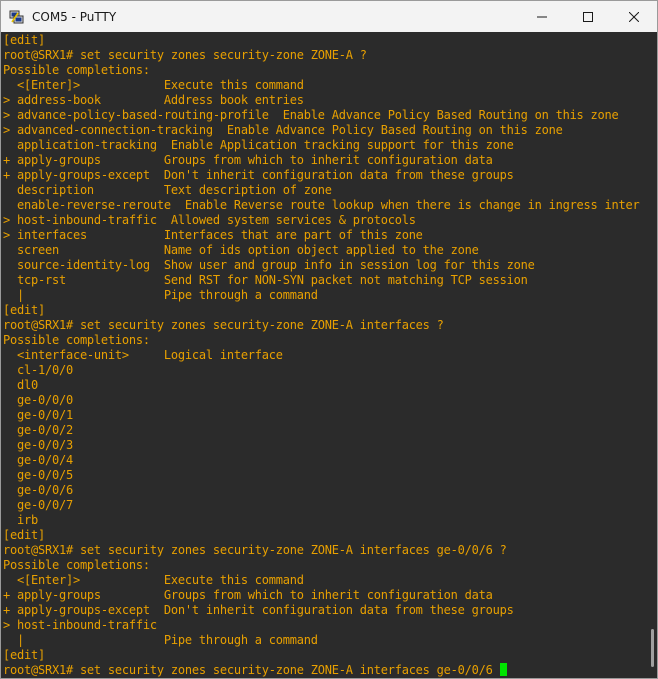 The width and height of the screenshot is (658, 679). I want to click on terminal-line: ge-0/0/7, so click(38, 505).